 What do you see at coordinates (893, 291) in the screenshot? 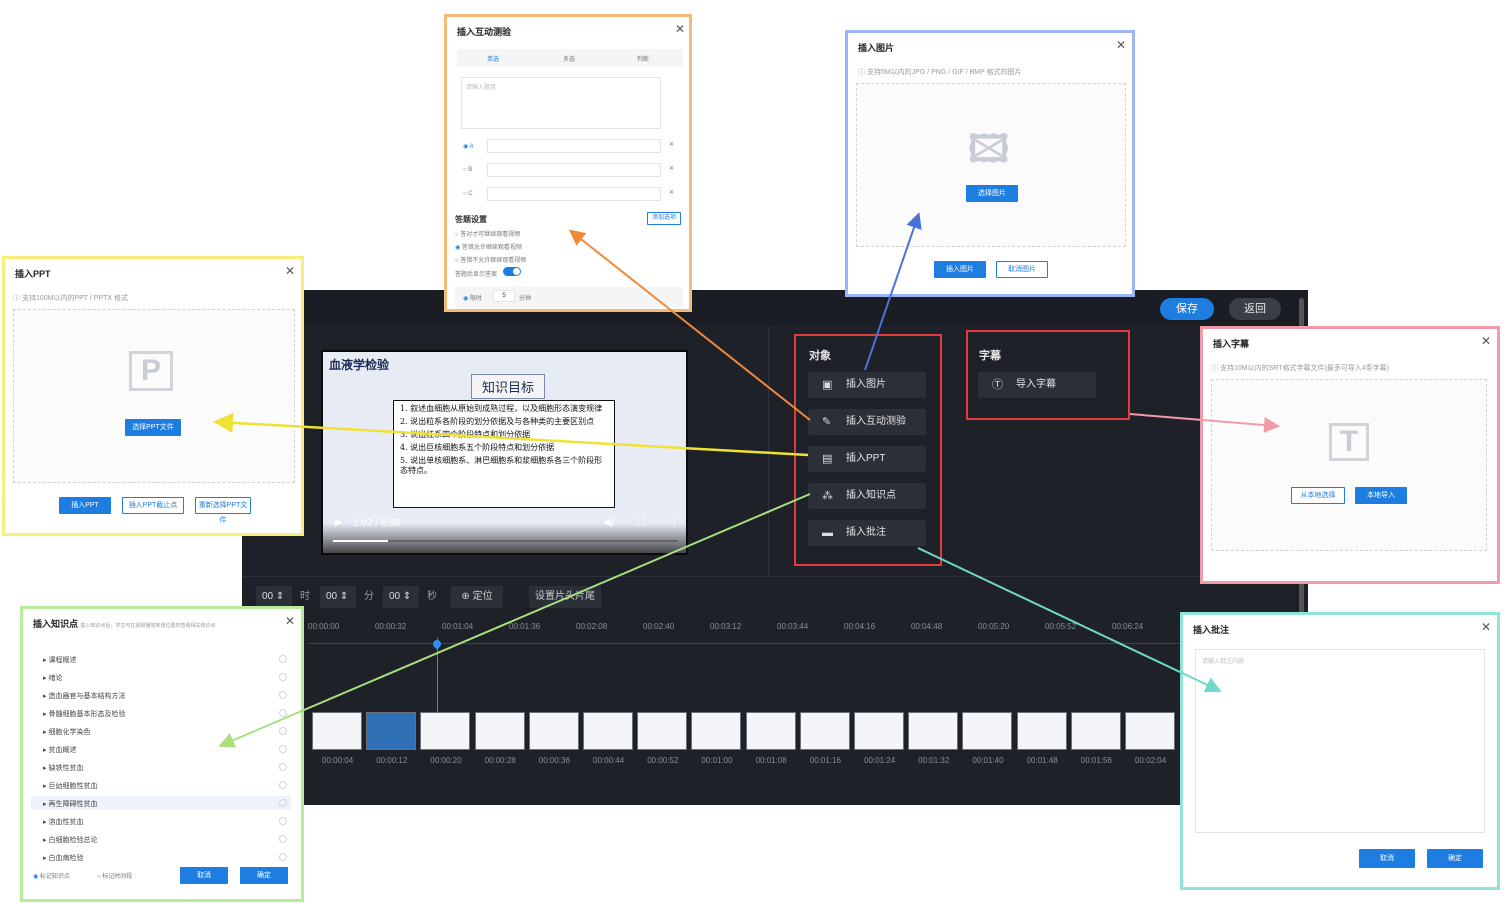
I see `arrow-image` at bounding box center [893, 291].